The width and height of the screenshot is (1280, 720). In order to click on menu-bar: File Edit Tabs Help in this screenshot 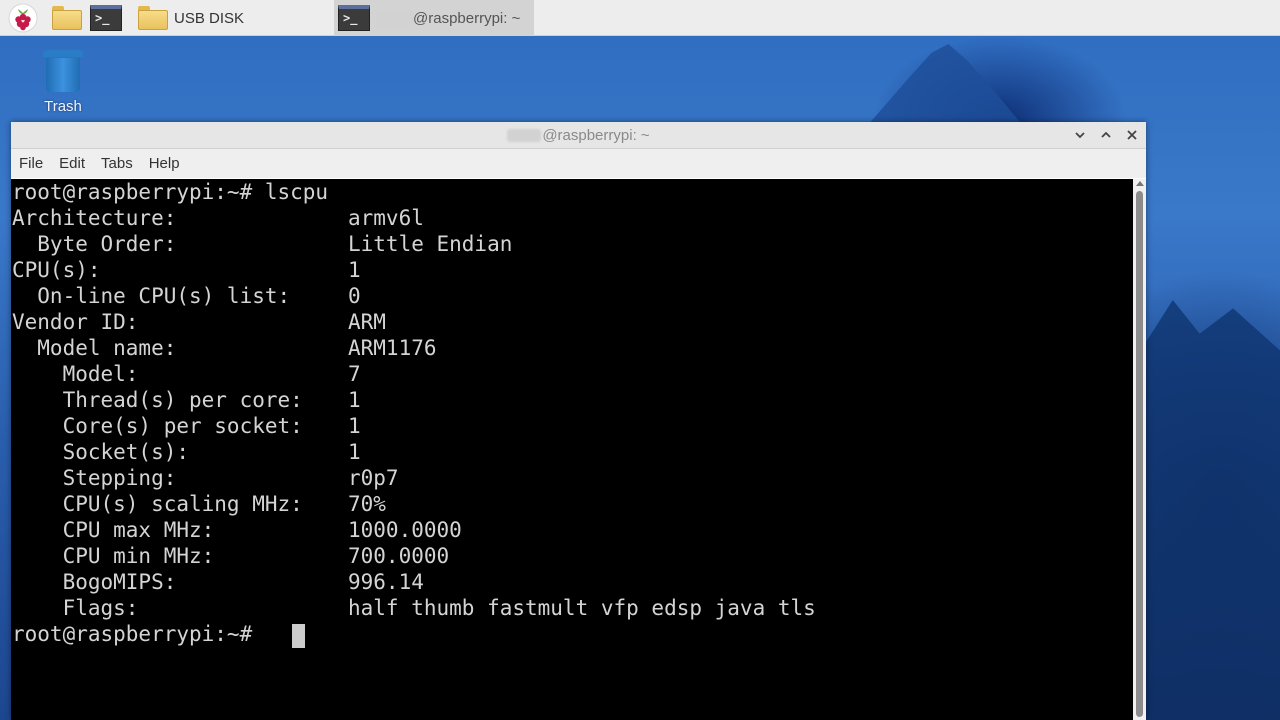, I will do `click(578, 163)`.